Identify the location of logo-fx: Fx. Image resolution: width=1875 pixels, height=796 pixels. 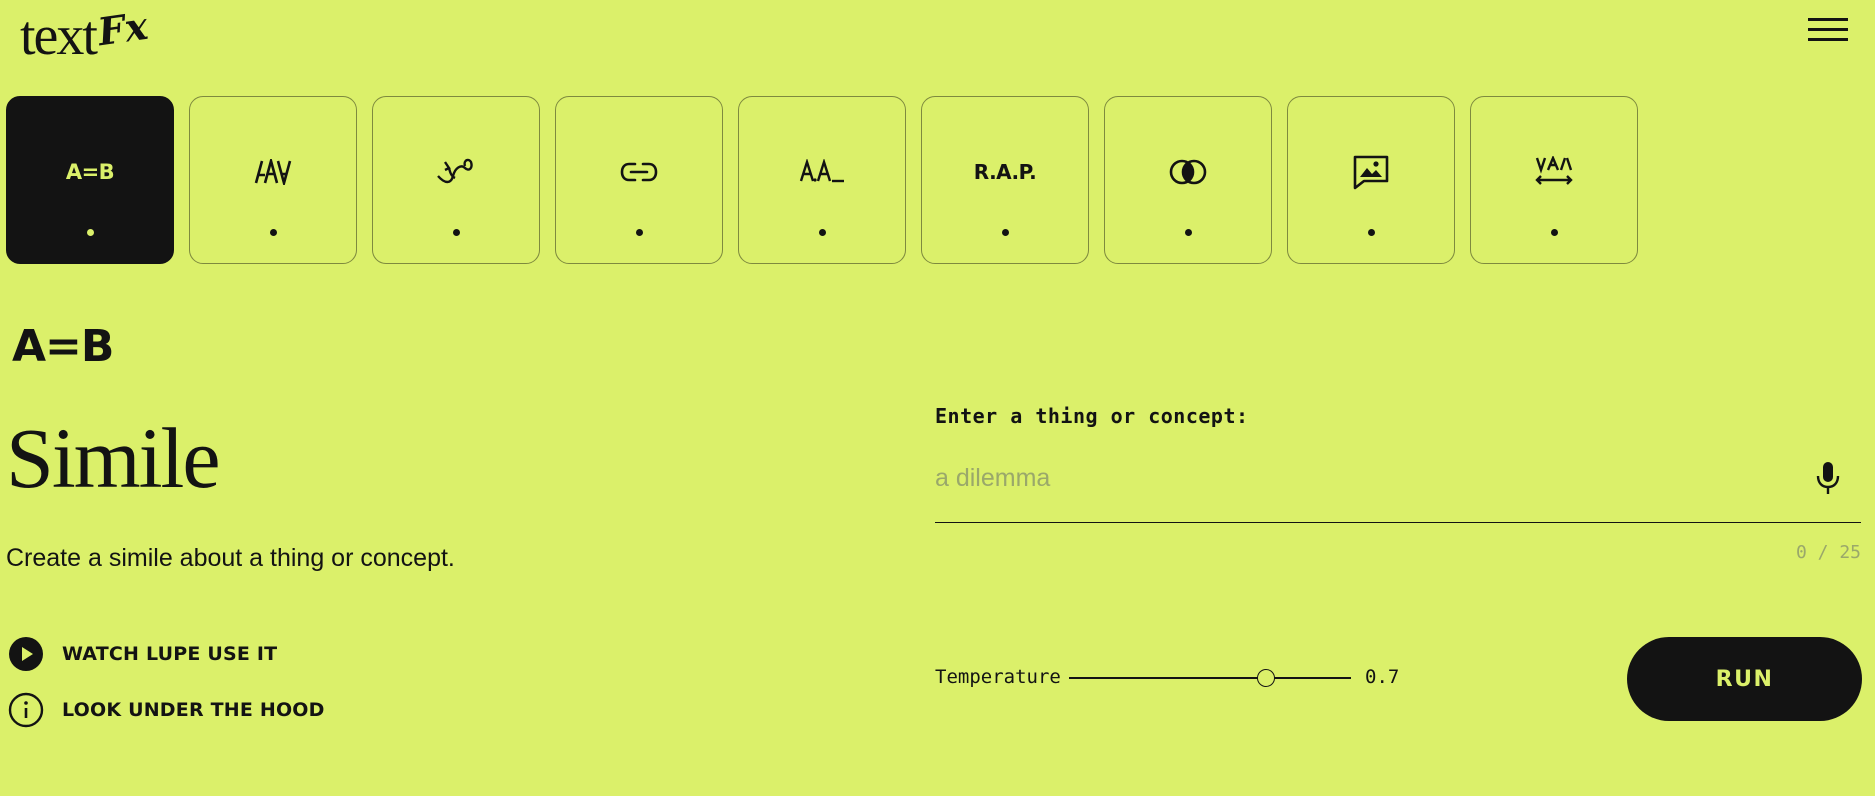
(123, 28).